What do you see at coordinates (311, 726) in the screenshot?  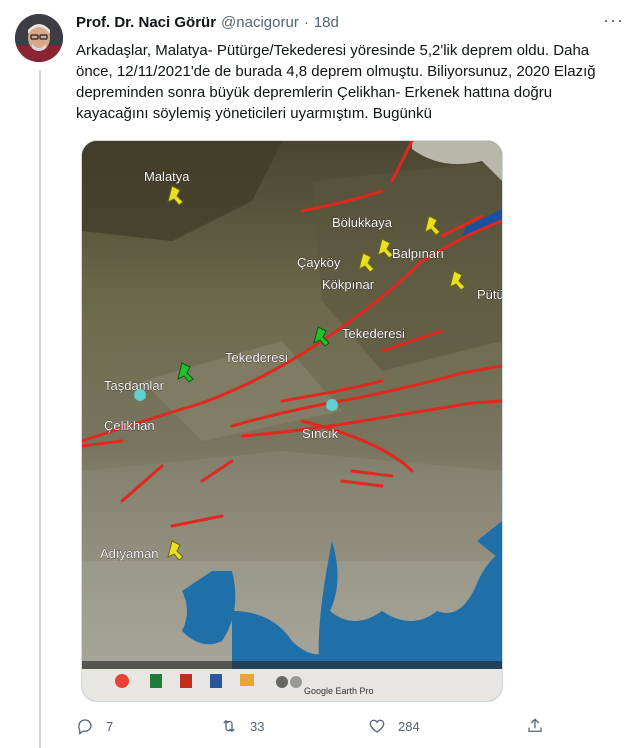 I see `tweet-actions: 7 33 284` at bounding box center [311, 726].